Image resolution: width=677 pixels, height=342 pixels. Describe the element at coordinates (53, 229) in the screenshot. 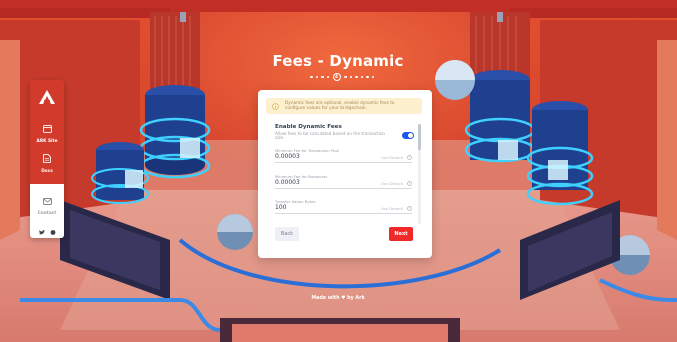

I see `discord-icon` at that location.